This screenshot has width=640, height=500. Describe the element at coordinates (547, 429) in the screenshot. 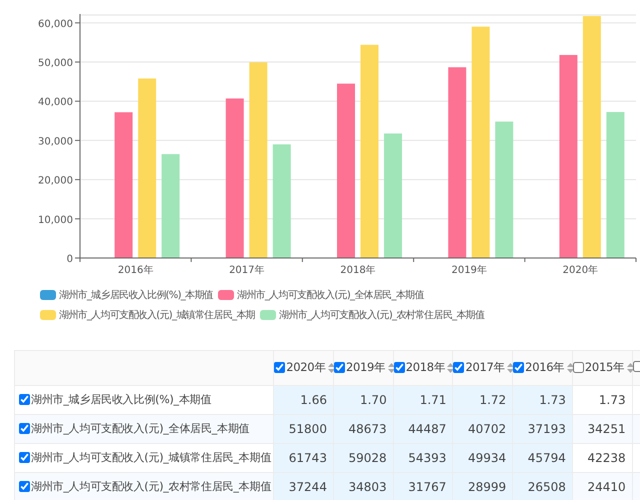

I see `table-cell: 37193` at that location.